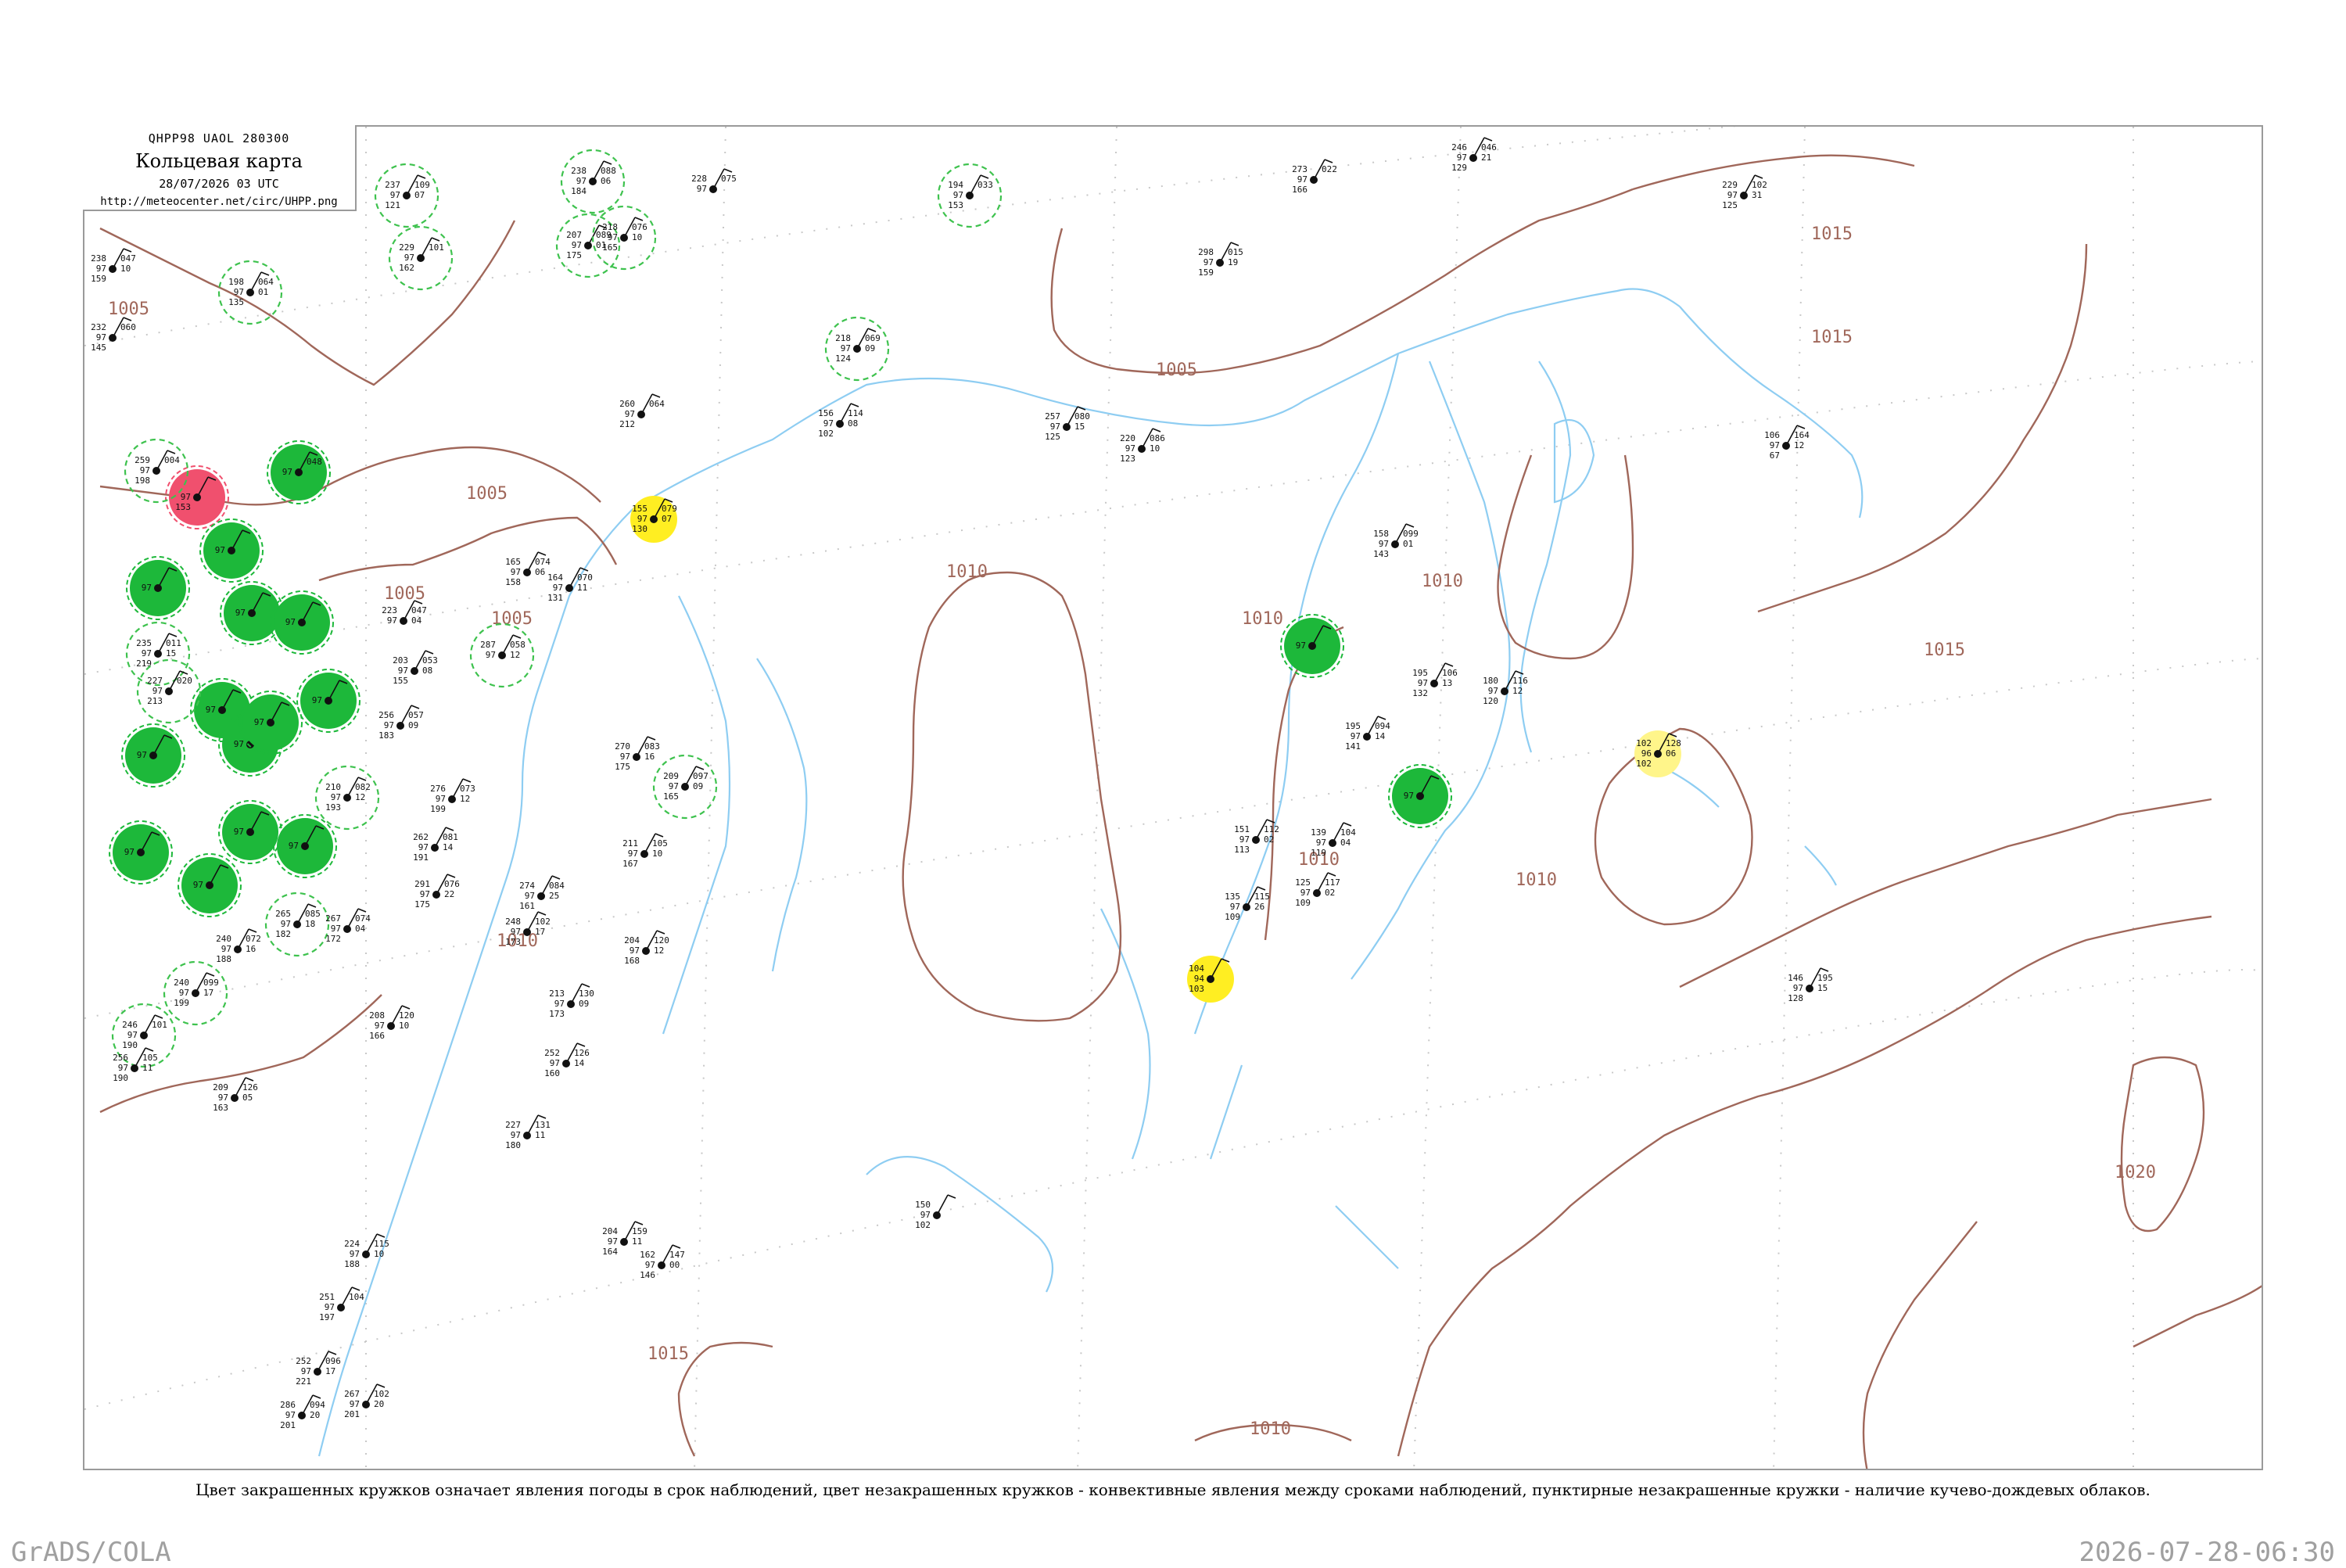  What do you see at coordinates (502, 655) in the screenshot?
I see `station-s36: 28797 05812` at bounding box center [502, 655].